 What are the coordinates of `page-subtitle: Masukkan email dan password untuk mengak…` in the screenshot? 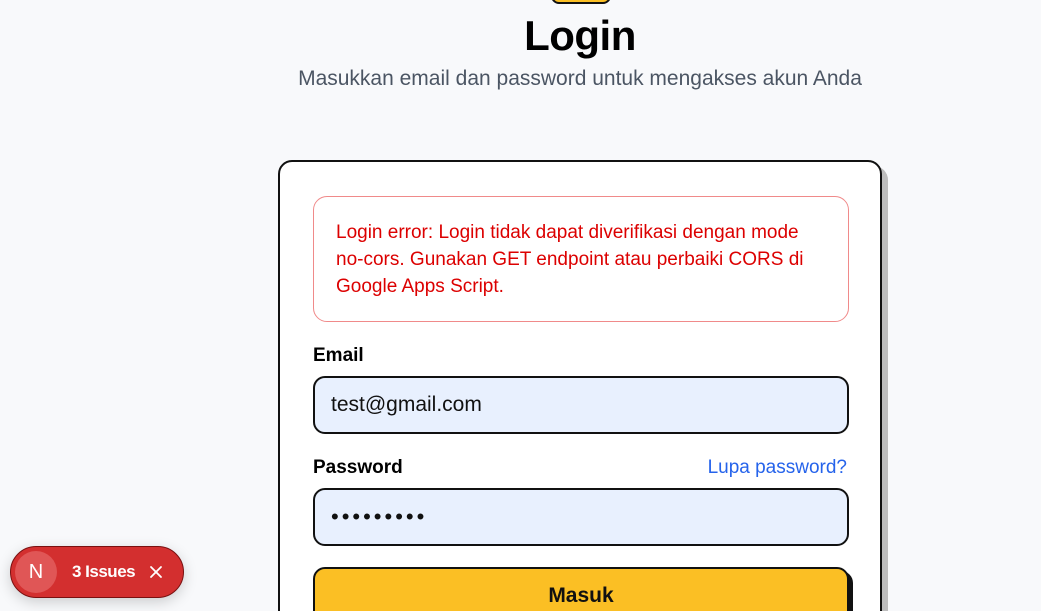 It's located at (580, 78).